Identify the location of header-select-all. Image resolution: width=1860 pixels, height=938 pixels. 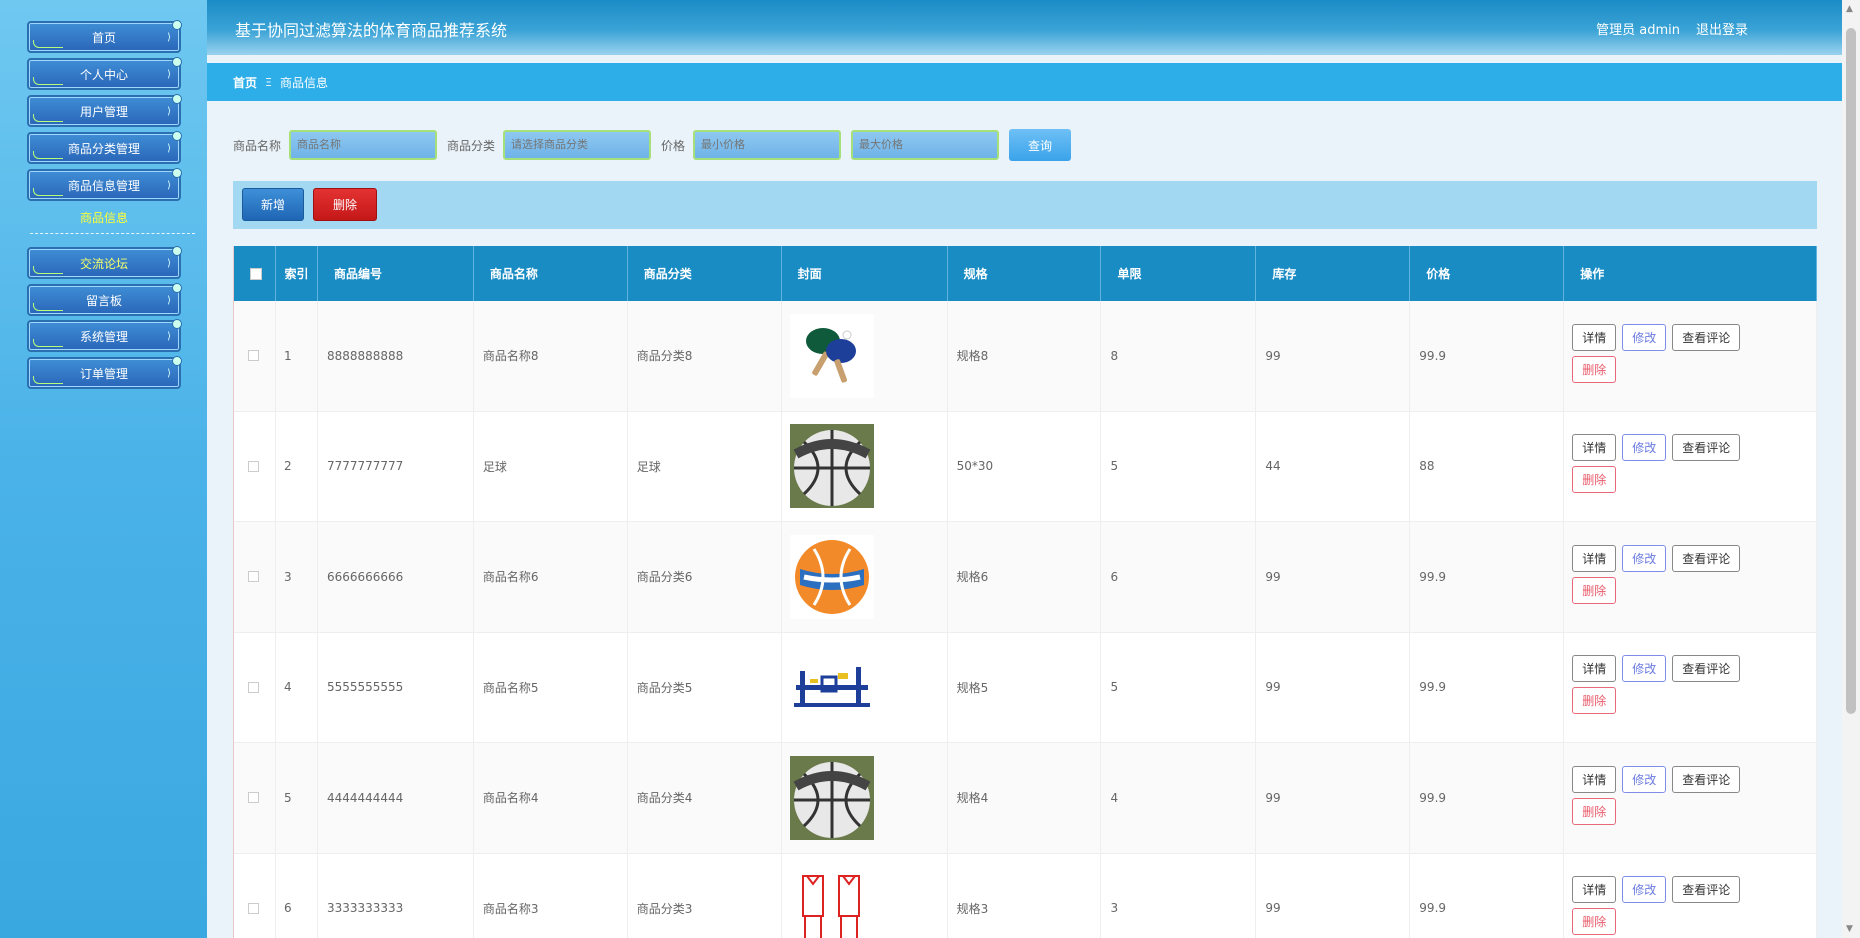
(255, 273).